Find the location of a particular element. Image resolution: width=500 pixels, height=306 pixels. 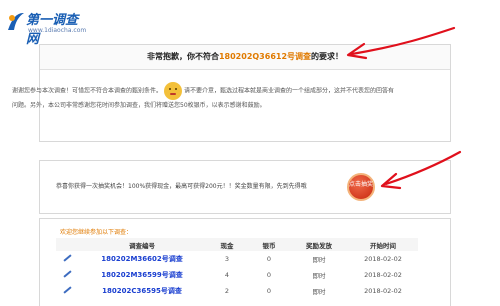

notice-prefix: 非常抱歉，你不符合 is located at coordinates (182, 56).